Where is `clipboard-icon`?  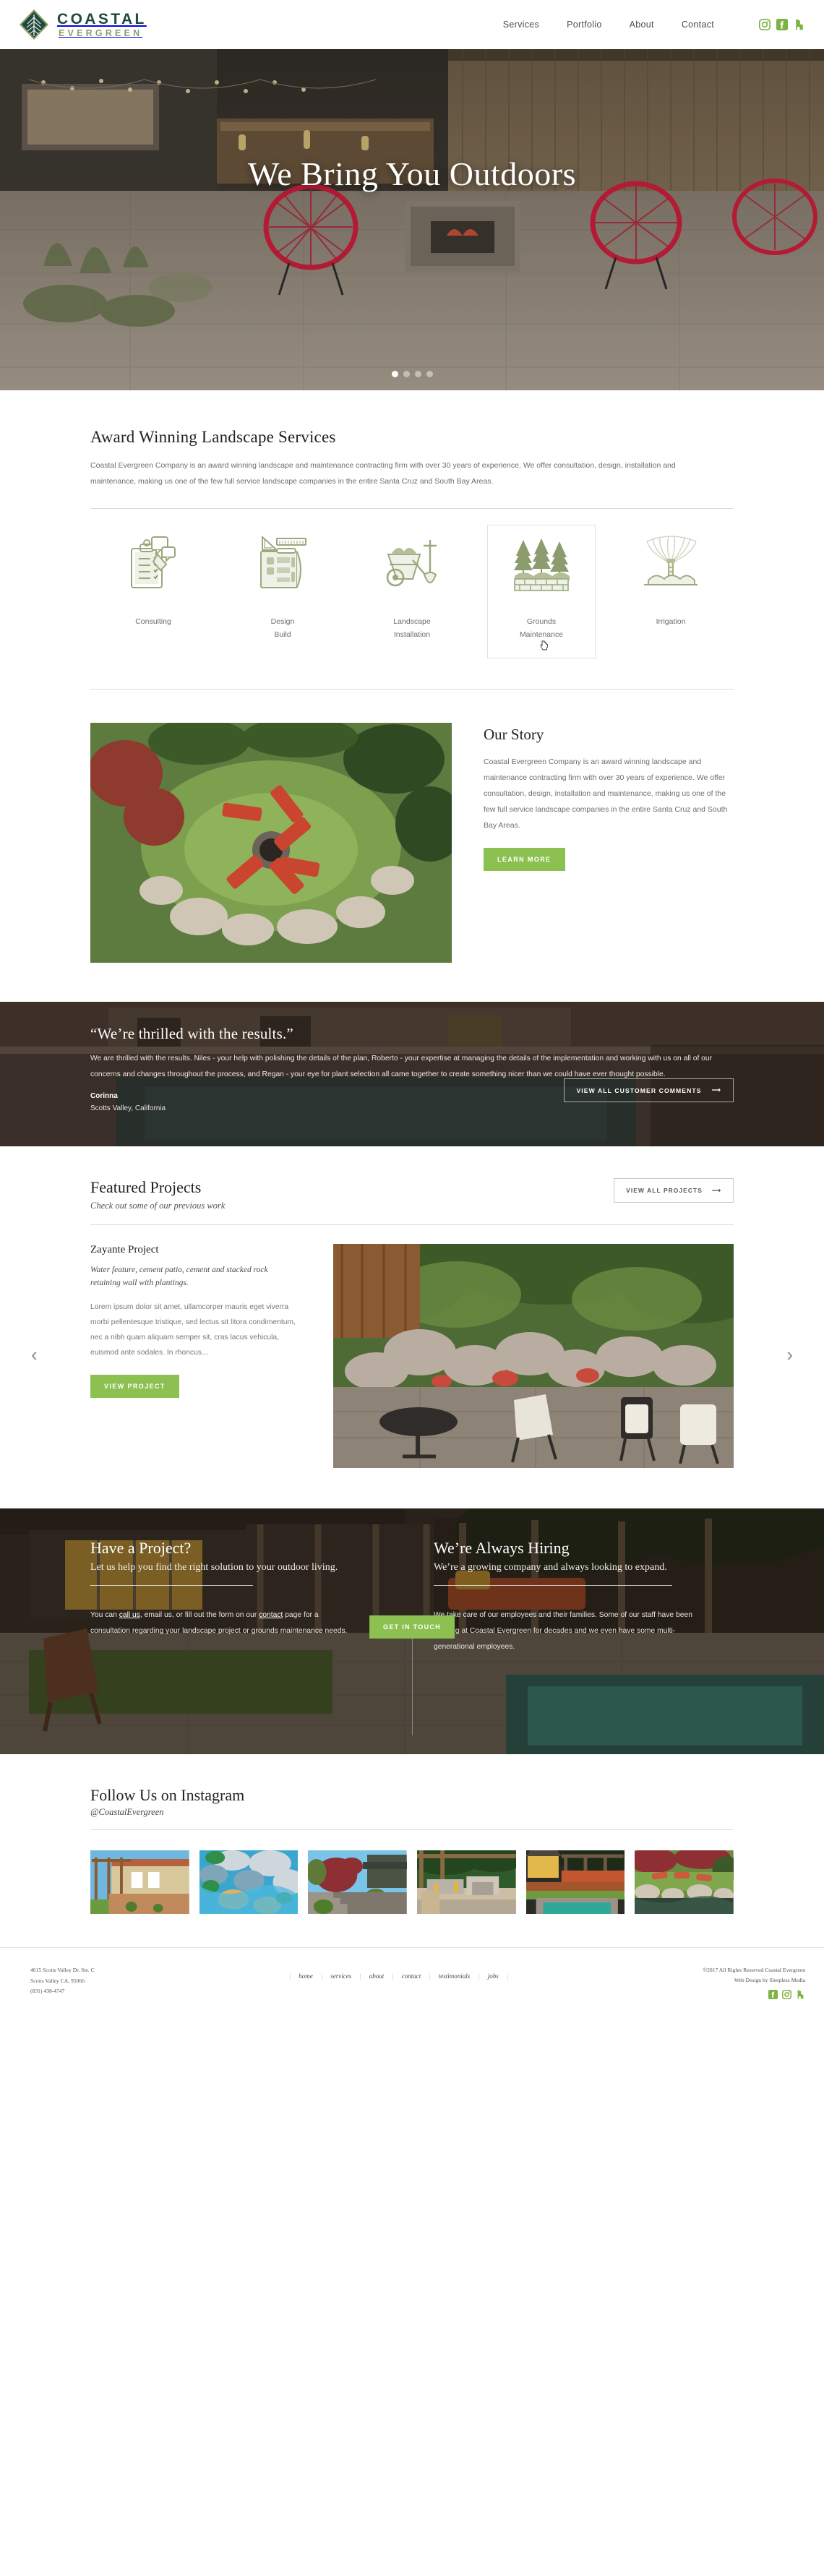
clipboard-icon is located at coordinates (153, 564).